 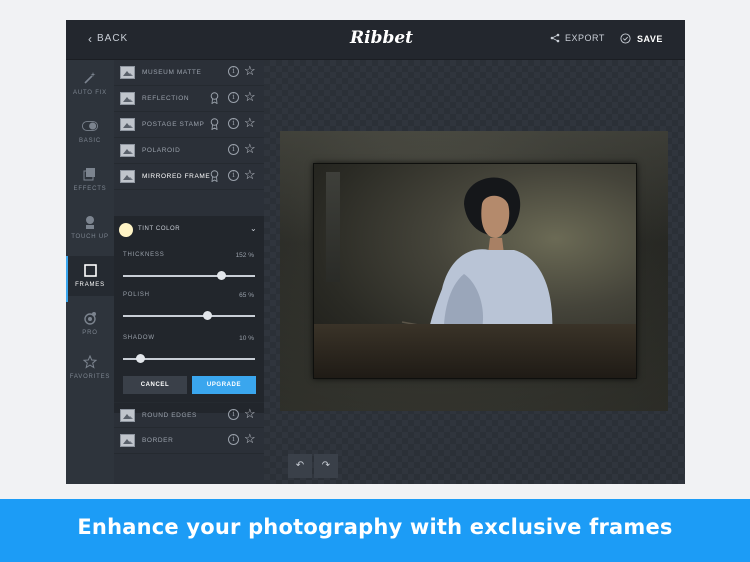 I want to click on polish-slider, so click(x=189, y=315).